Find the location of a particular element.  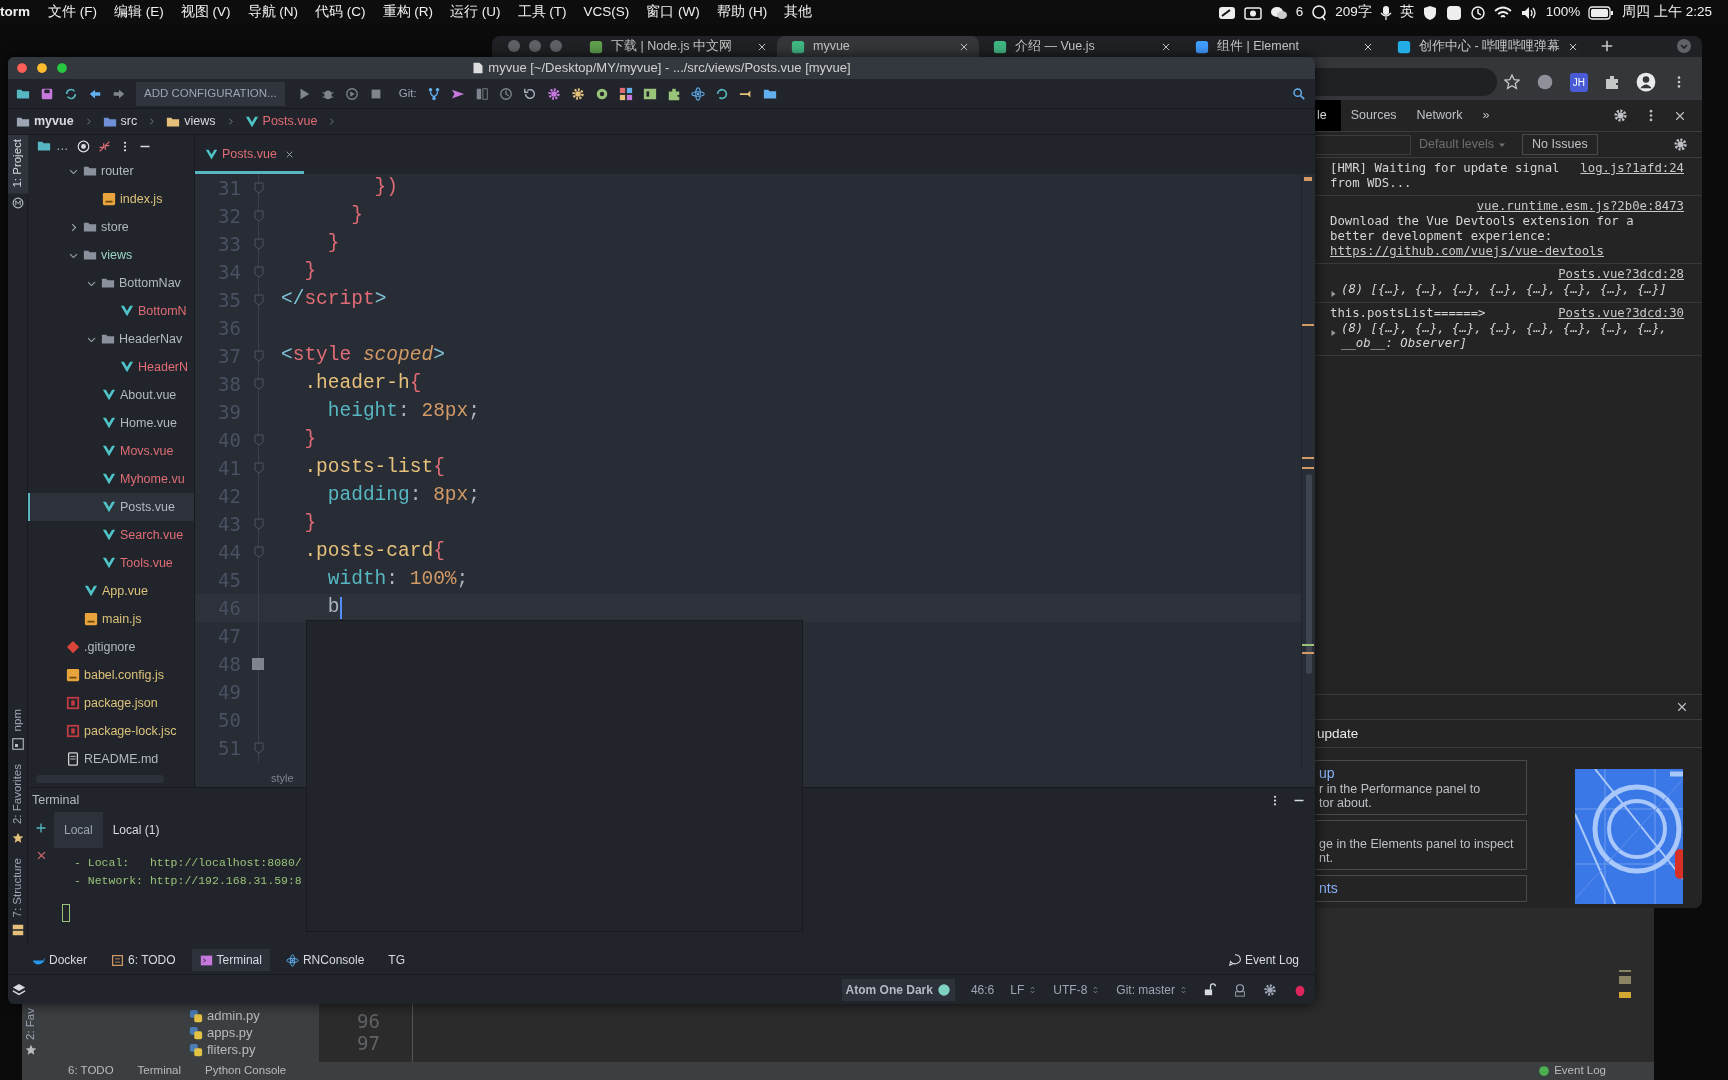

chart-icon is located at coordinates (649, 93).